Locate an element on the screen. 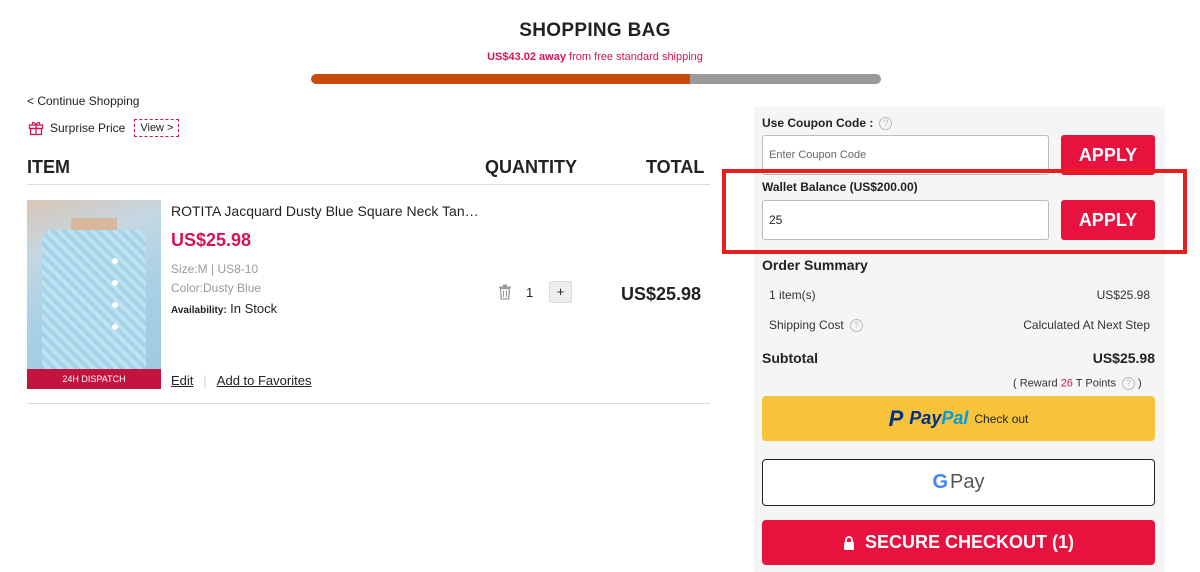 The height and width of the screenshot is (572, 1200). column-header-quantity: QUANTITY is located at coordinates (531, 167).